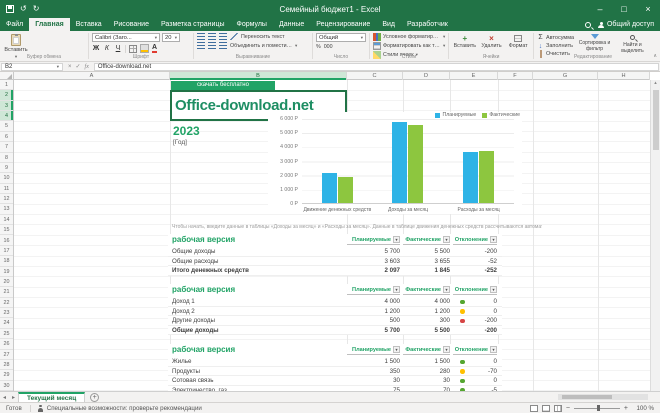 The width and height of the screenshot is (660, 413). Describe the element at coordinates (252, 24) in the screenshot. I see `ribbon-tab-formulas: Формулы` at that location.